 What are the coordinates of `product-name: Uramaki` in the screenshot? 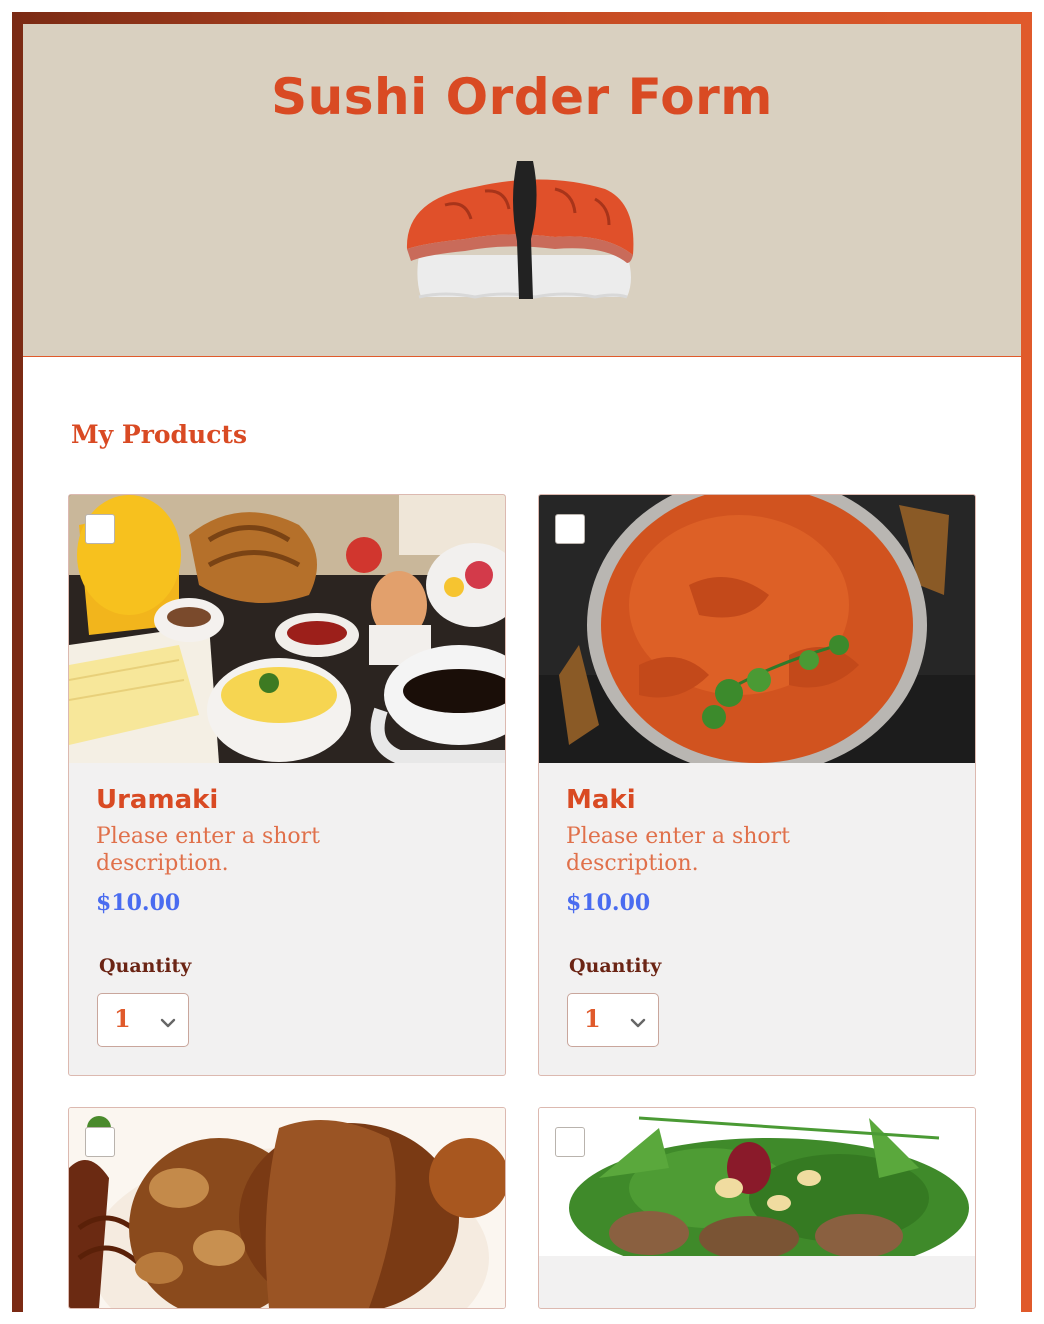 It's located at (157, 800).